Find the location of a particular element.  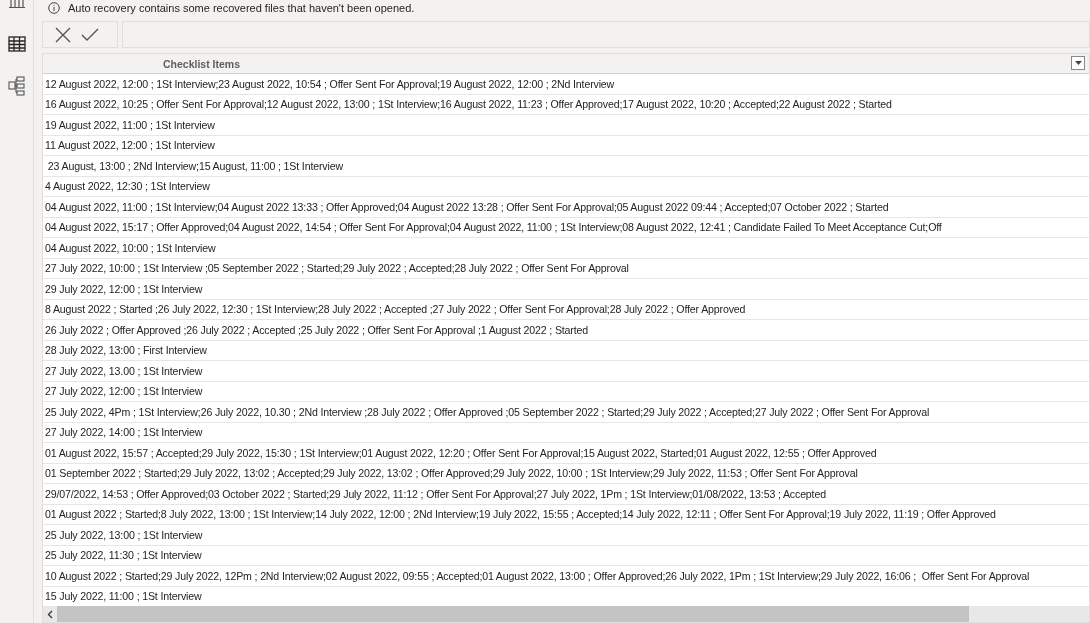

caret-icon is located at coordinates (1078, 63).